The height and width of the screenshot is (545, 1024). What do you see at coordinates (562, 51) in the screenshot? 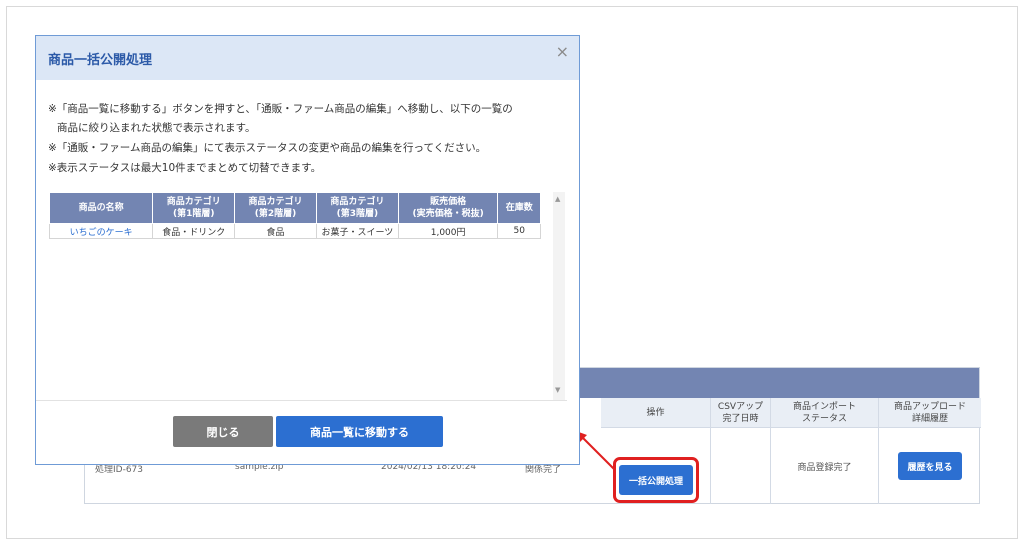
I see `close-icon: ×` at bounding box center [562, 51].